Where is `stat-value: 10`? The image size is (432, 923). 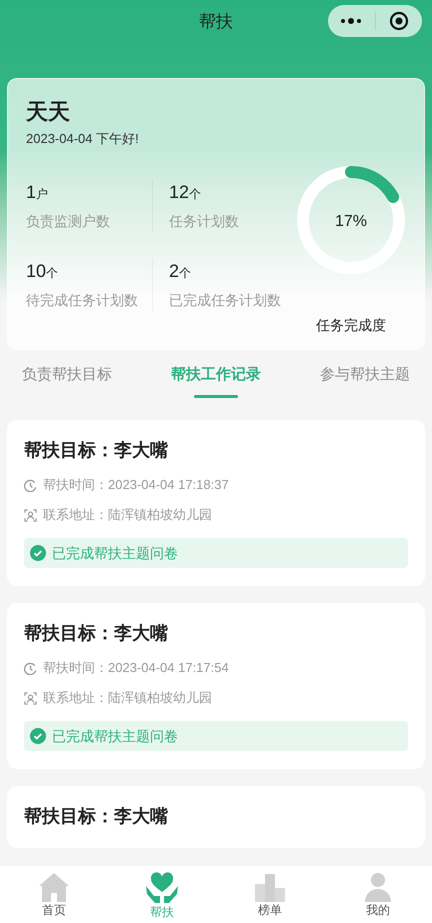
stat-value: 10 is located at coordinates (36, 271).